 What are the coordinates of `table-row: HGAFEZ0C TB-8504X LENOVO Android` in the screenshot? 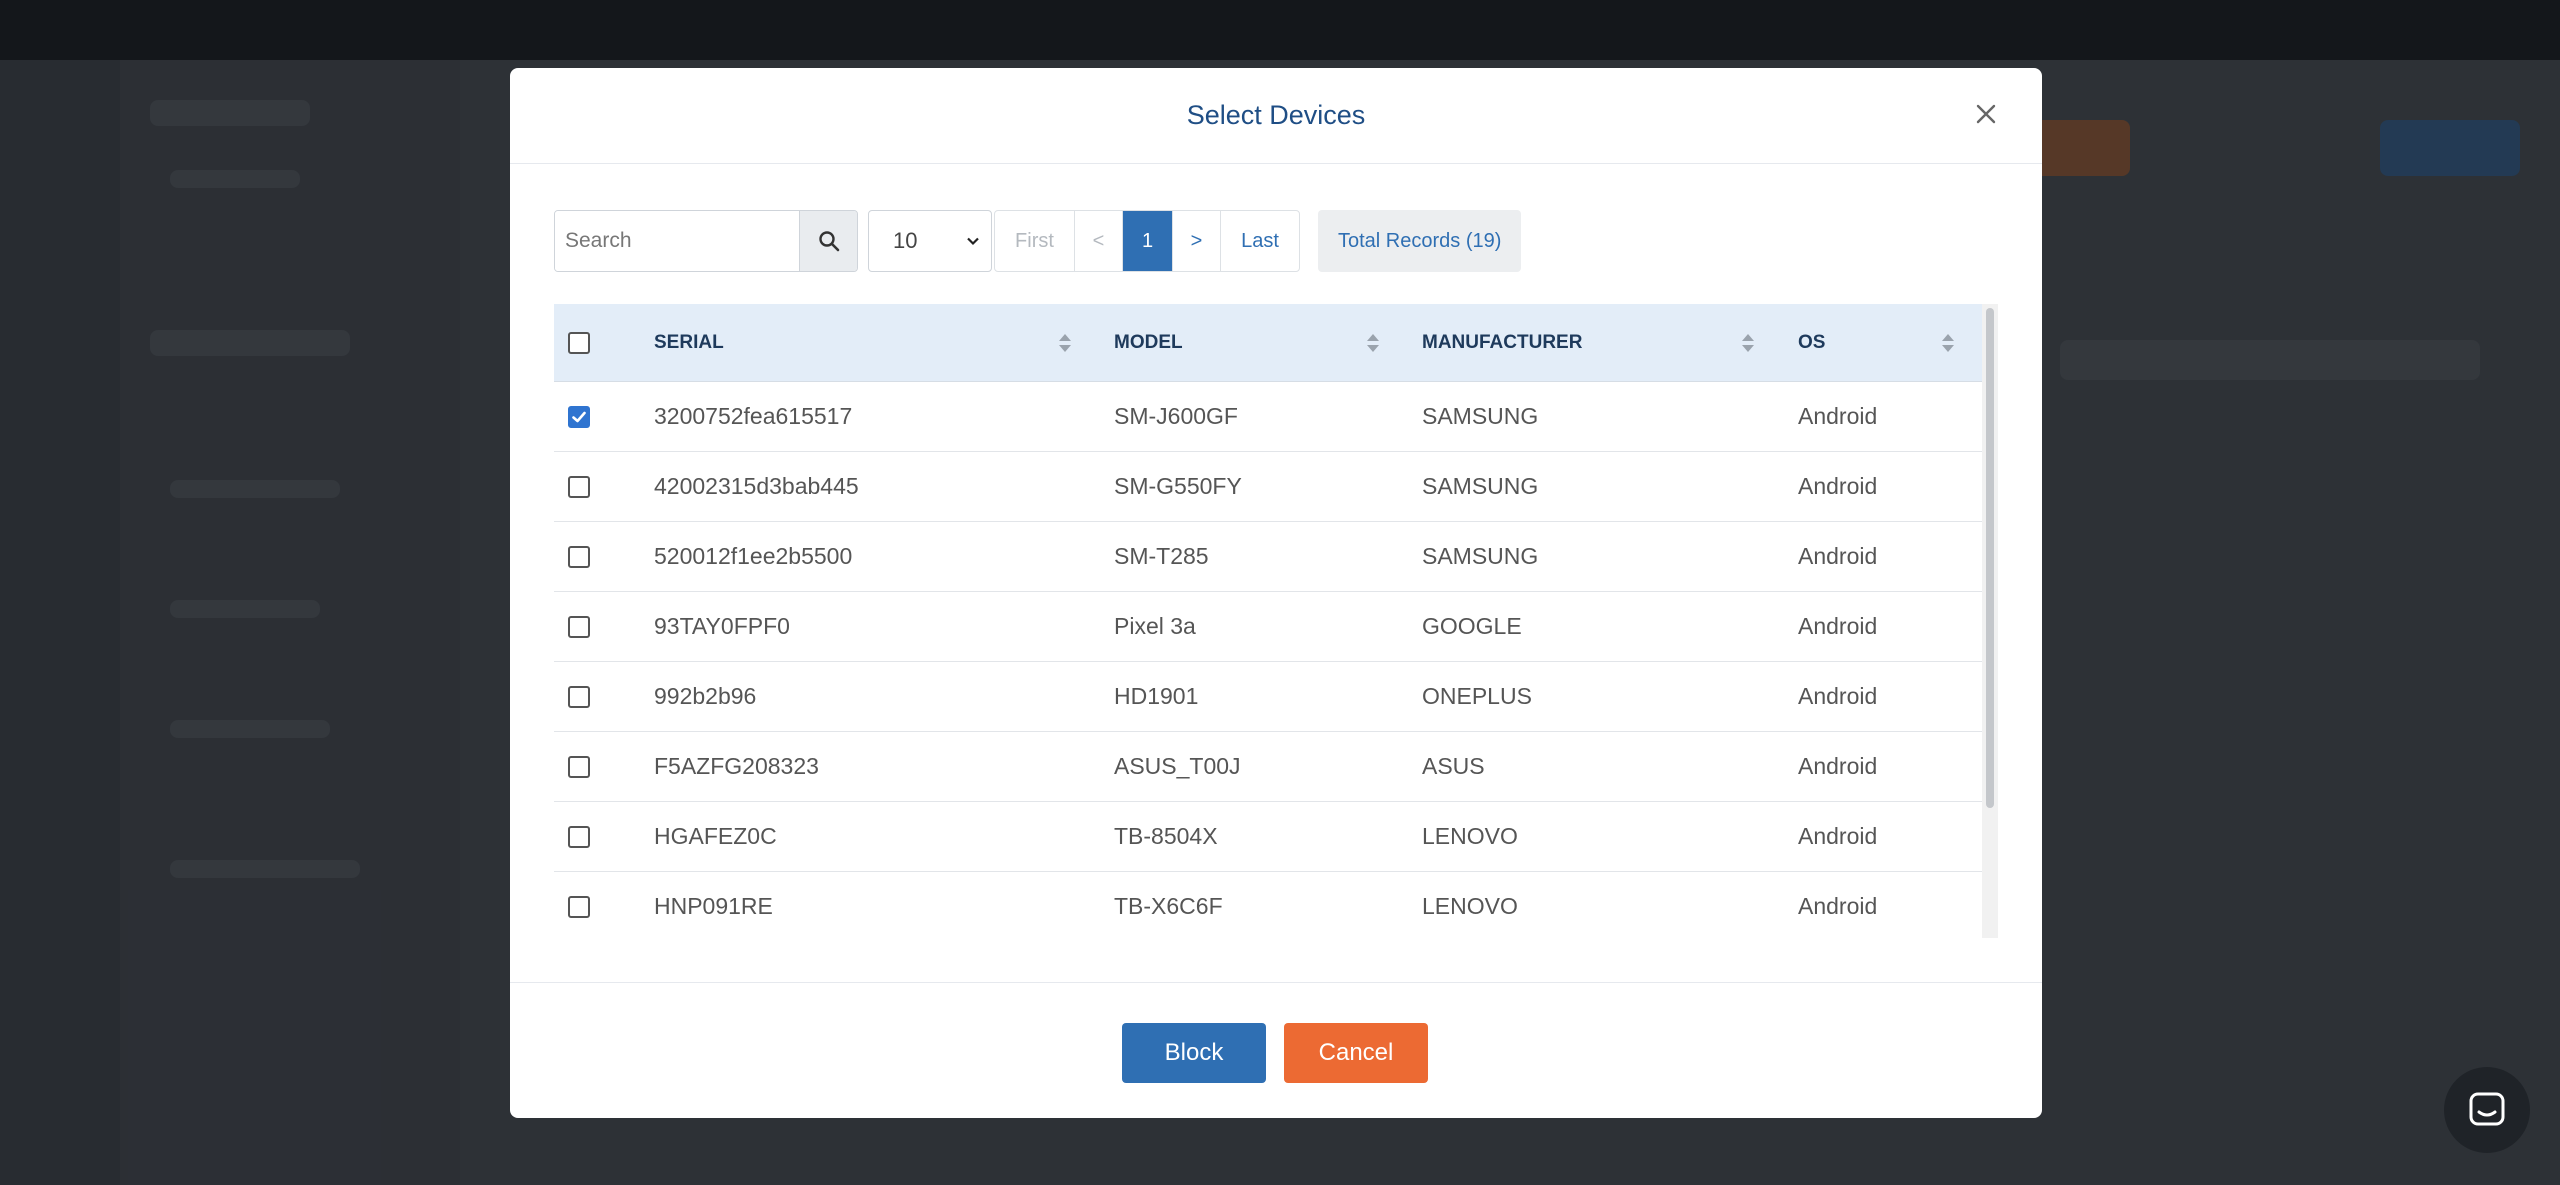 It's located at (1268, 837).